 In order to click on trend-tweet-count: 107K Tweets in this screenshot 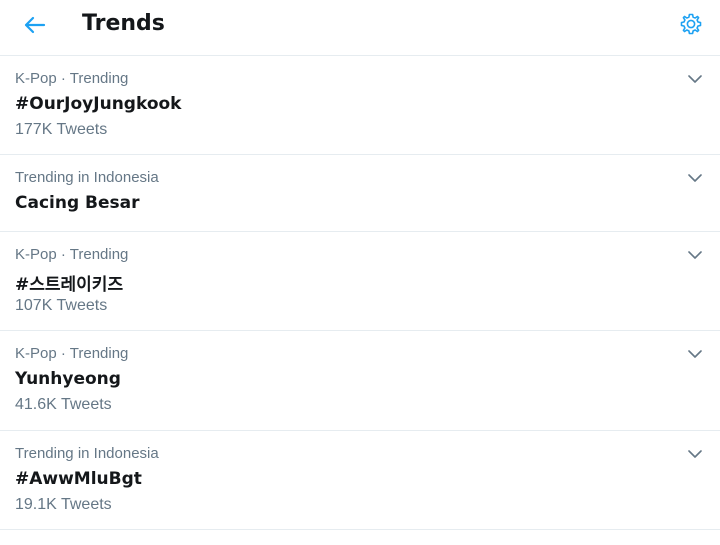, I will do `click(61, 305)`.